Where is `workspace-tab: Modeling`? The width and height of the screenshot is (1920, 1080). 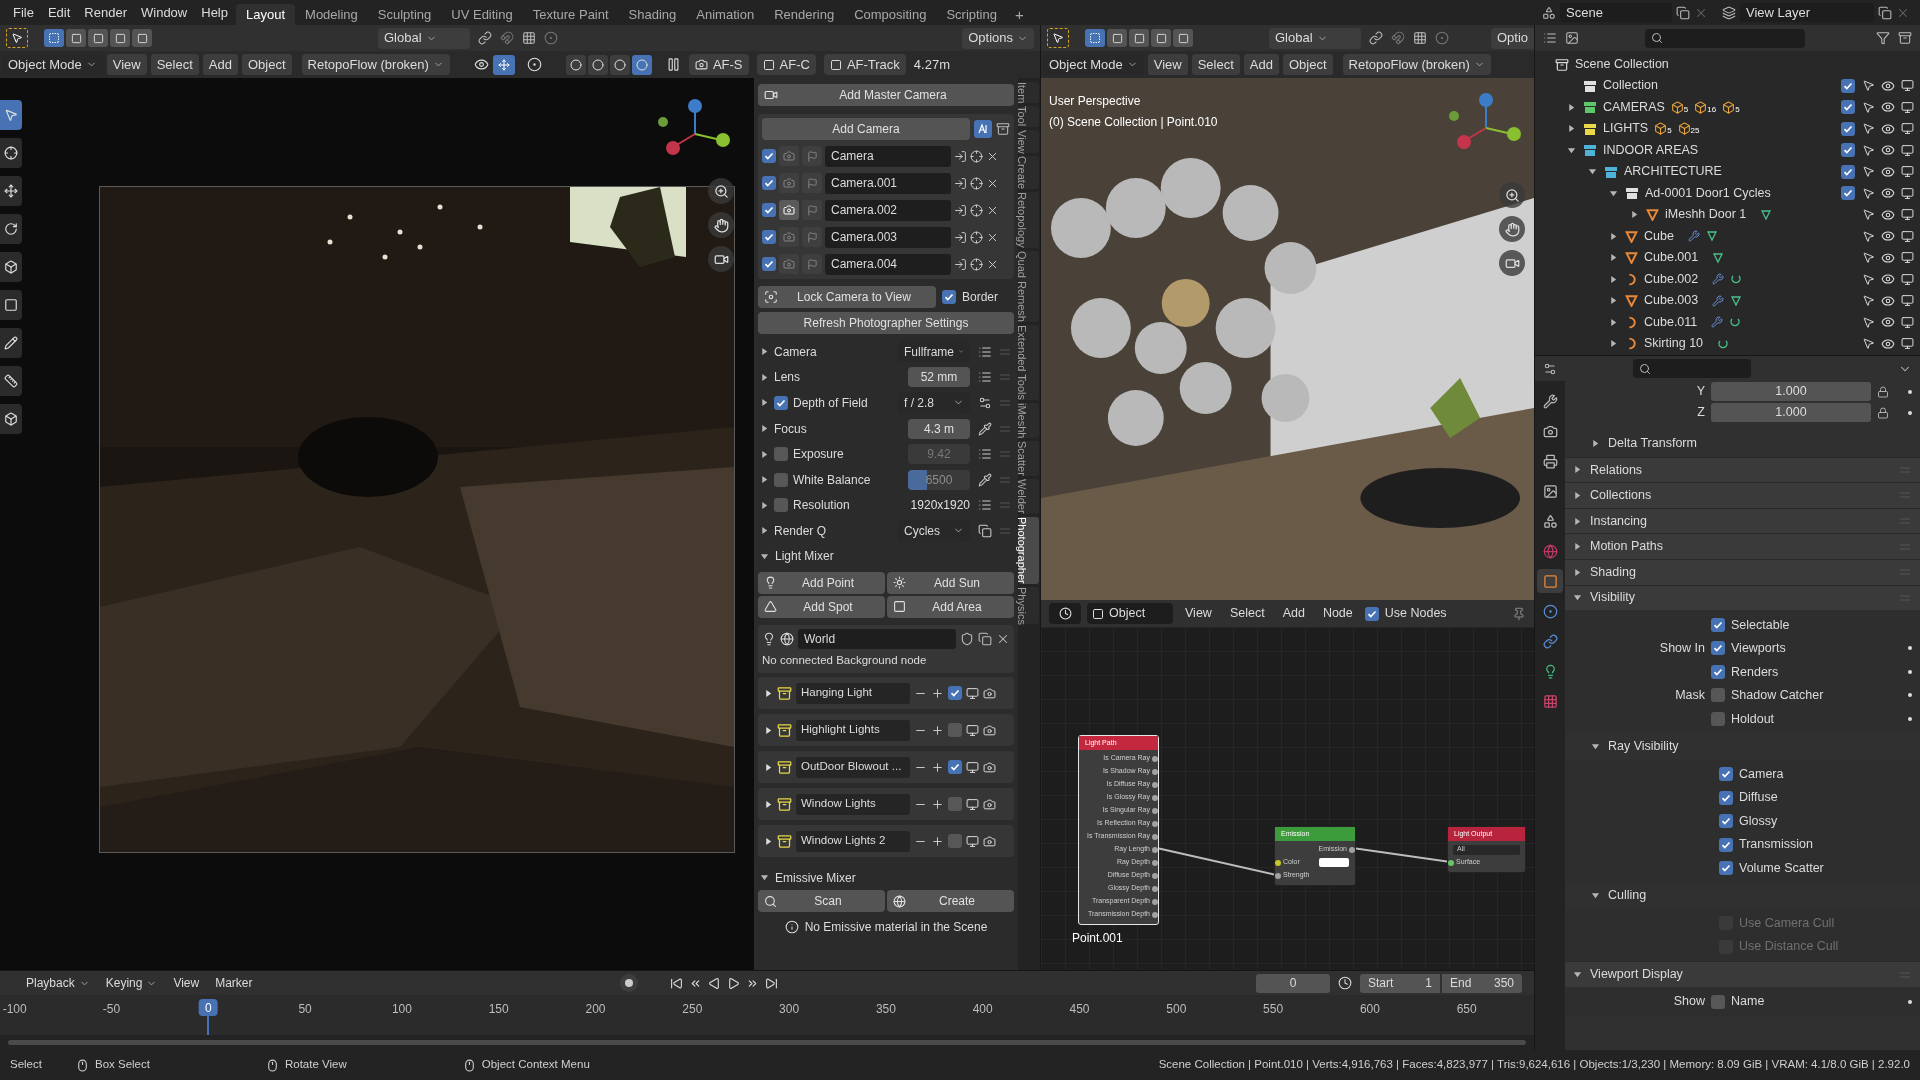
workspace-tab: Modeling is located at coordinates (331, 14).